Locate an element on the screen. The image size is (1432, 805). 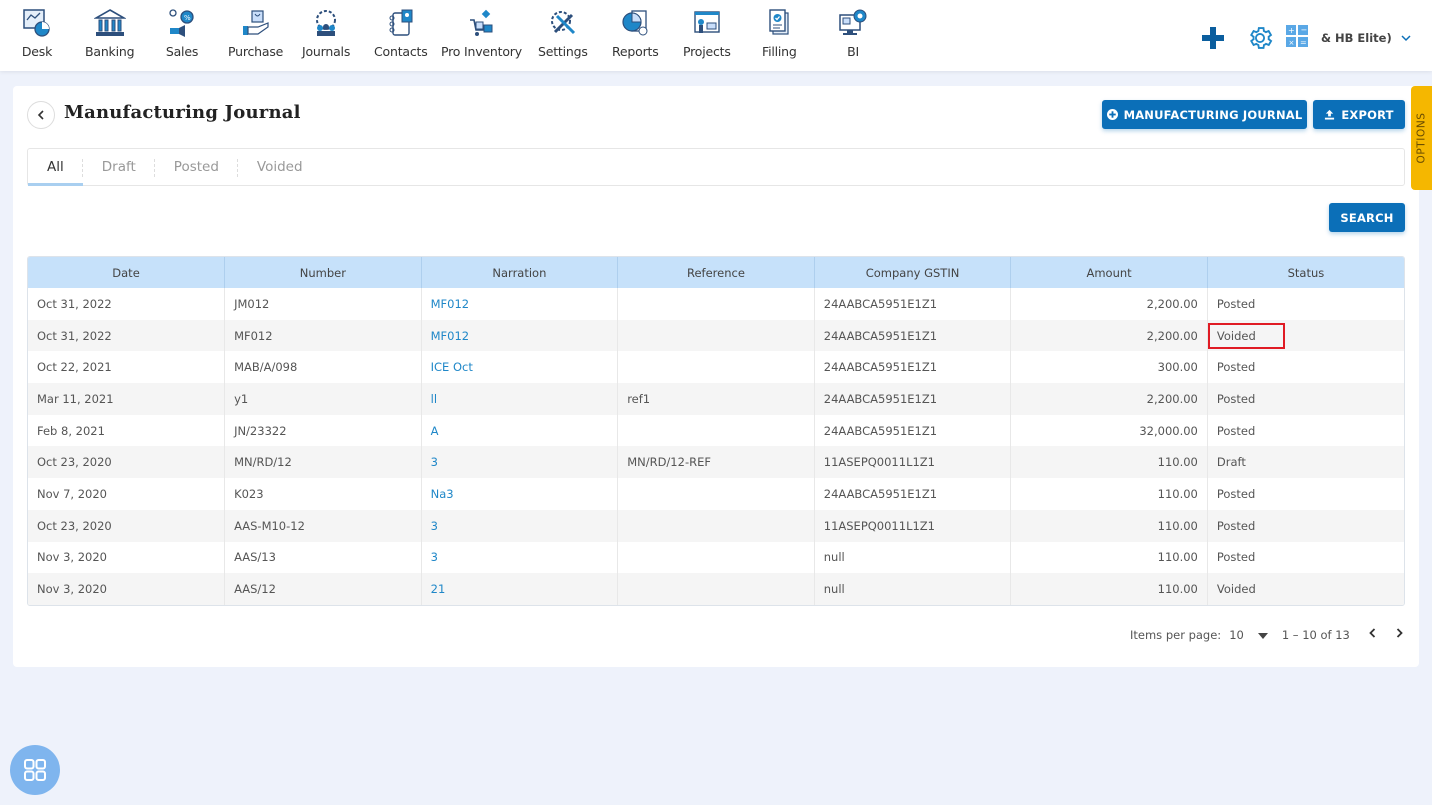
table-row: Nov 3, 2020 AAS/13 3 null 110.00 Posted is located at coordinates (716, 557).